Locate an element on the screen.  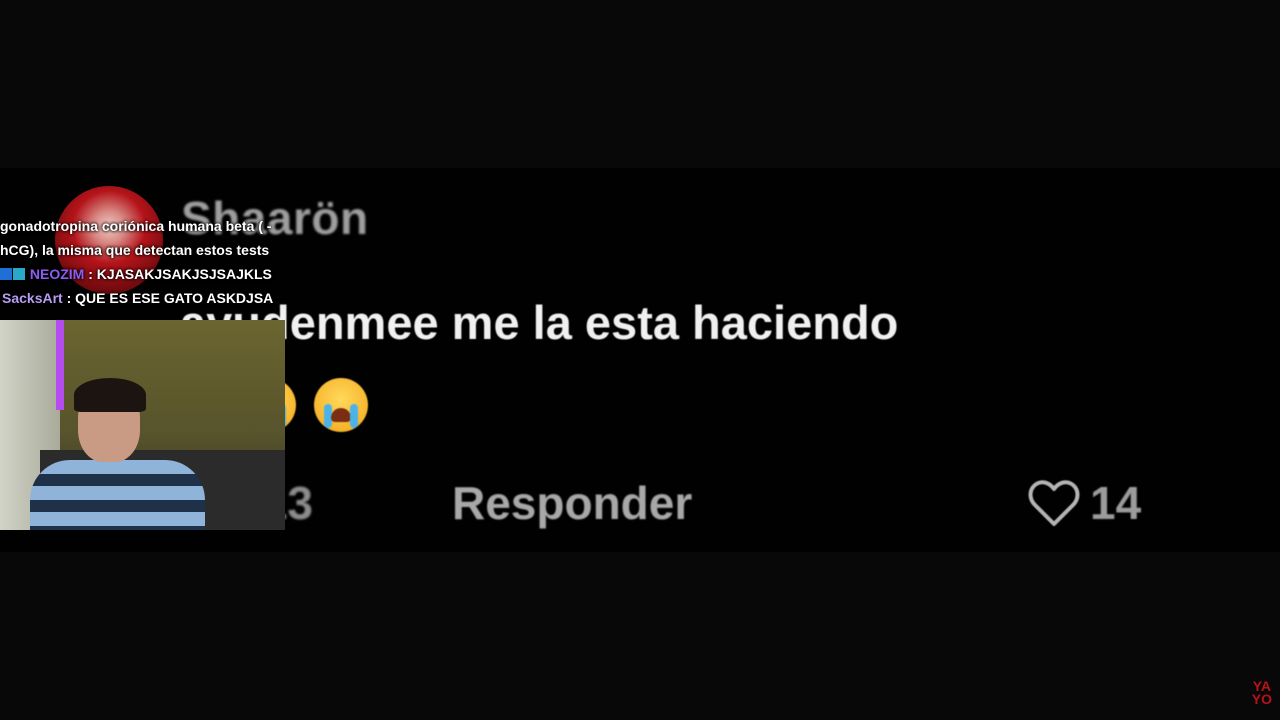
chat-message: SacksArt : QUE ES ESE GATO ASKDJSA is located at coordinates (145, 298).